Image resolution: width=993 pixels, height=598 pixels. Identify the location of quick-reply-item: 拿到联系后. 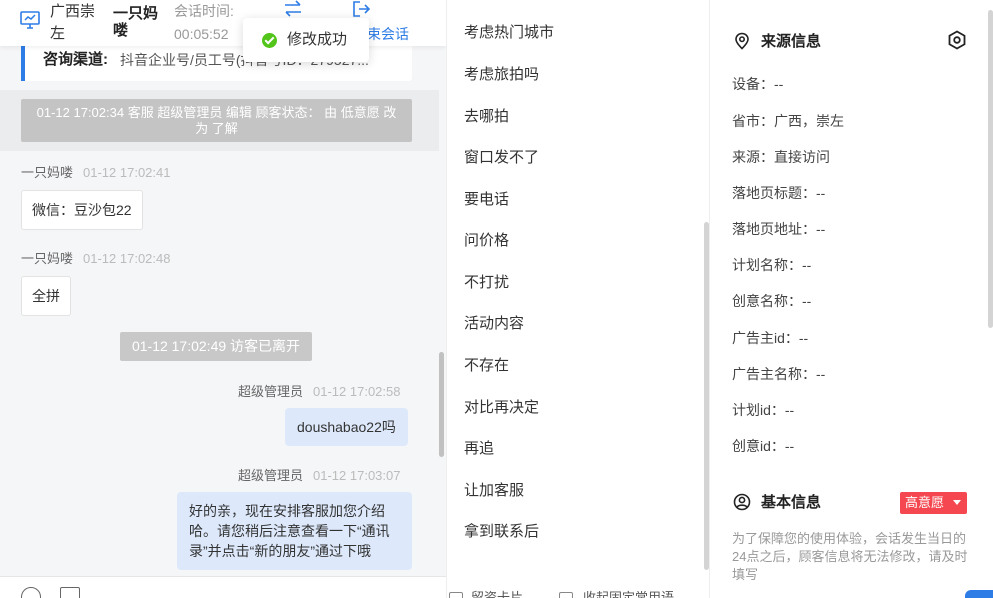
(501, 532).